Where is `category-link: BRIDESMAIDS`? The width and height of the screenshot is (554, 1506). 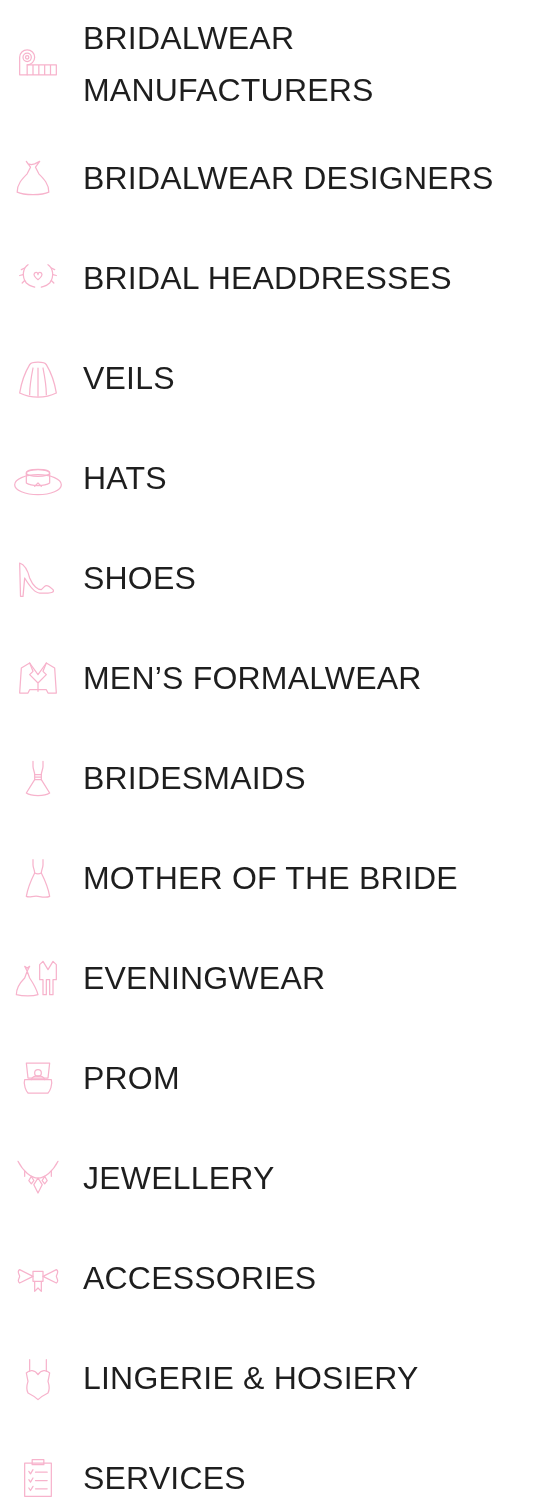
category-link: BRIDESMAIDS is located at coordinates (194, 778).